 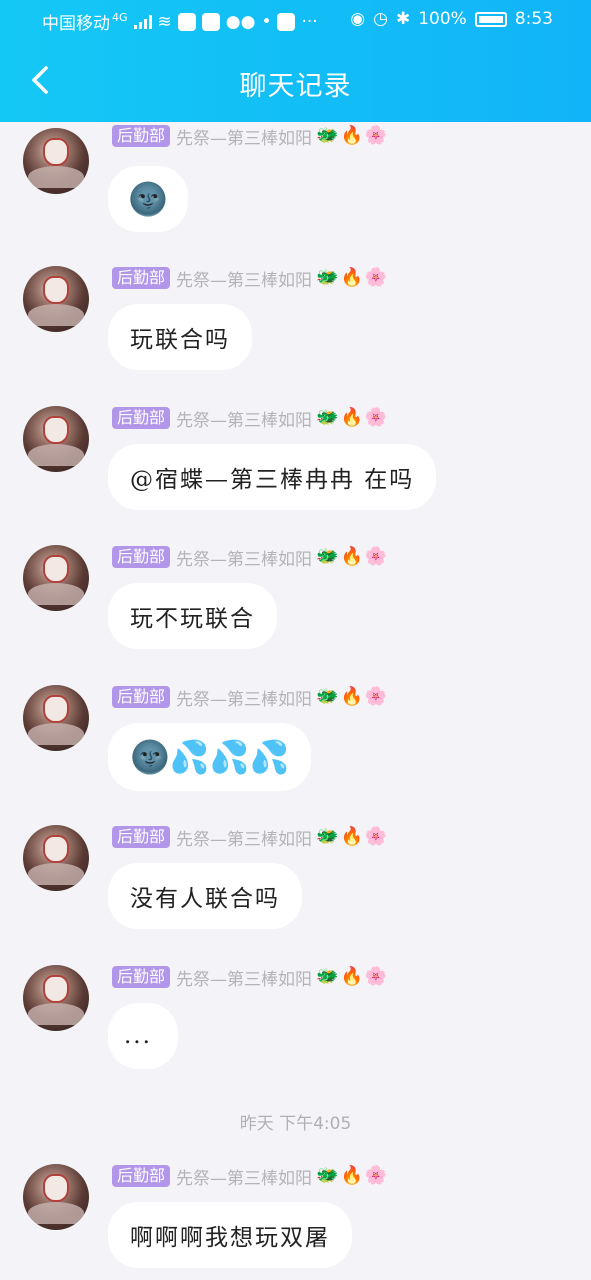 What do you see at coordinates (490, 19) in the screenshot?
I see `battery-icon` at bounding box center [490, 19].